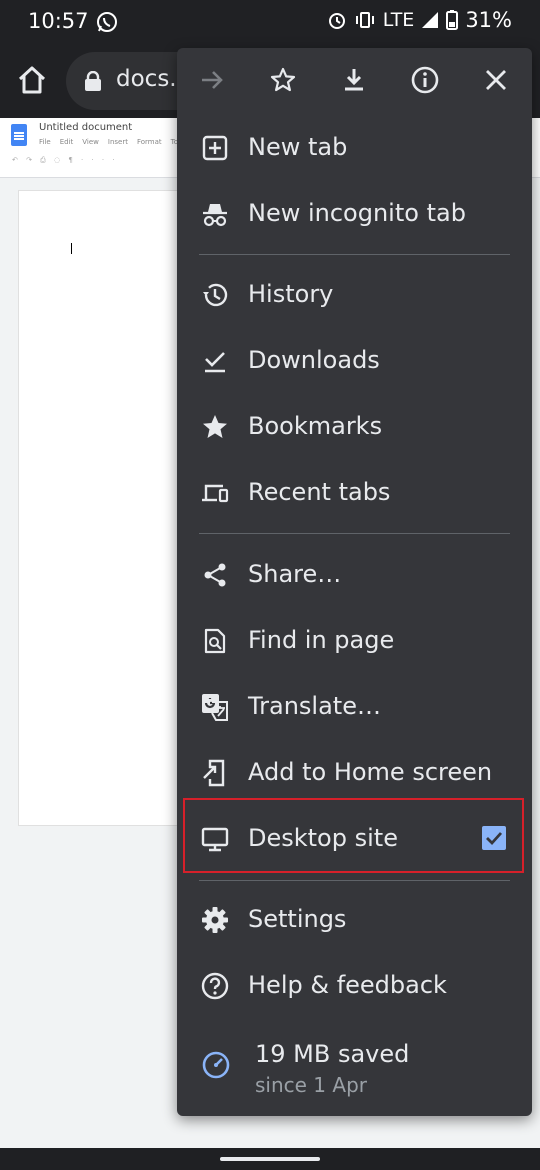 This screenshot has width=540, height=1170. I want to click on navigation-bar, so click(270, 1159).